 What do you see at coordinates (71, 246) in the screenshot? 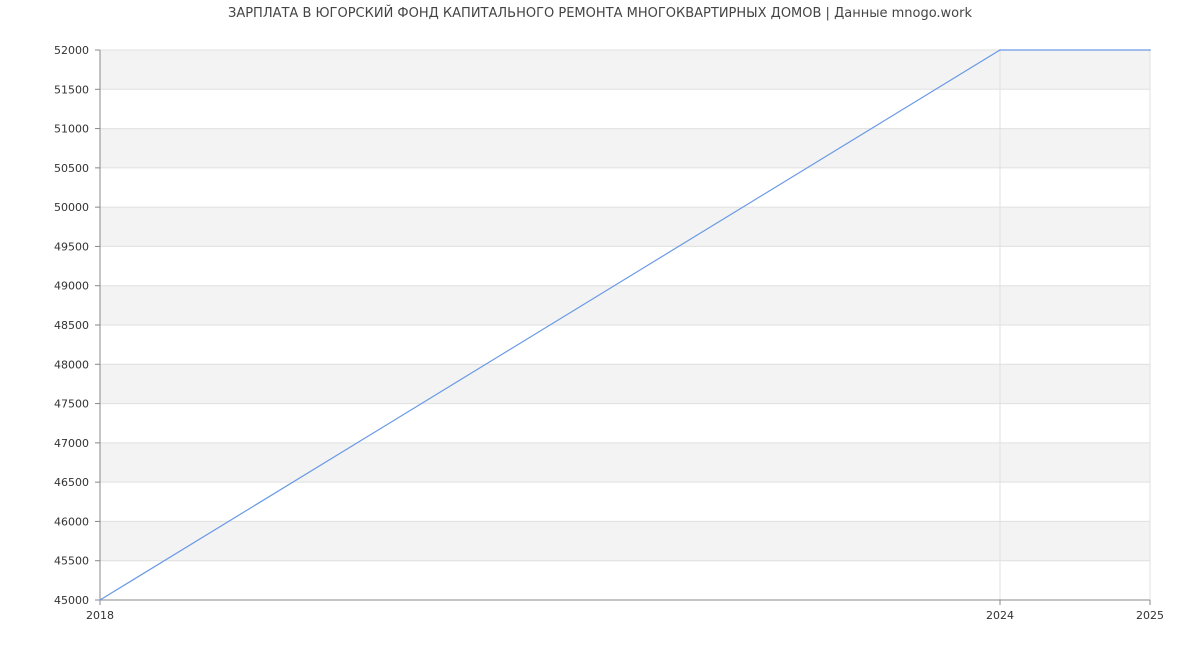
I see `y-tick-label: 49500` at bounding box center [71, 246].